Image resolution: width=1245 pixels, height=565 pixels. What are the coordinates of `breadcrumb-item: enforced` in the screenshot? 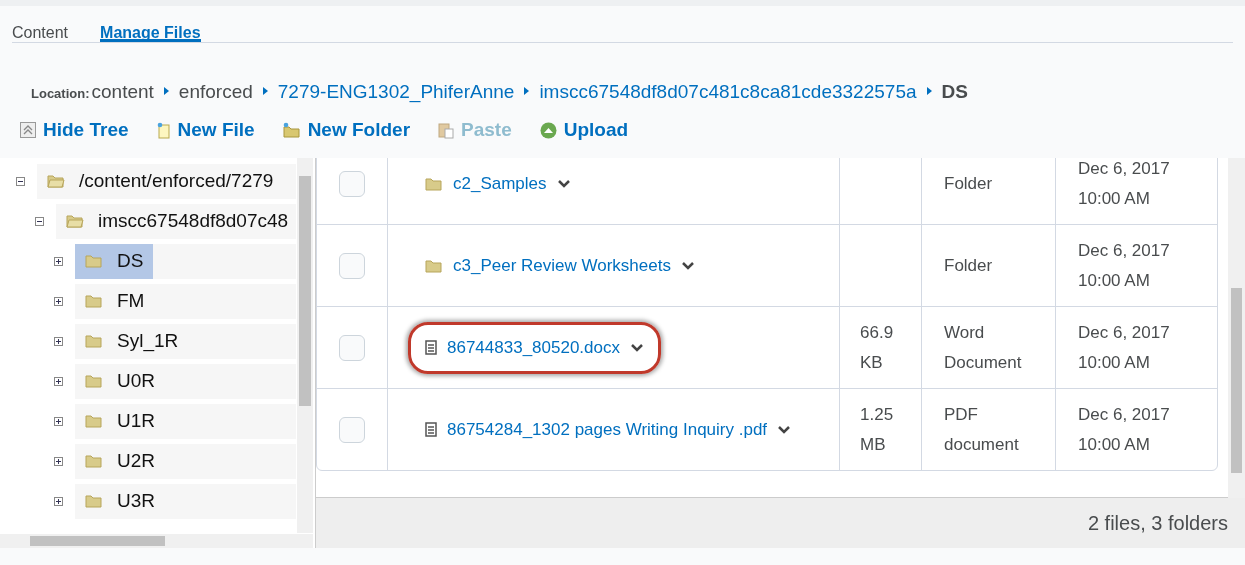 It's located at (215, 92).